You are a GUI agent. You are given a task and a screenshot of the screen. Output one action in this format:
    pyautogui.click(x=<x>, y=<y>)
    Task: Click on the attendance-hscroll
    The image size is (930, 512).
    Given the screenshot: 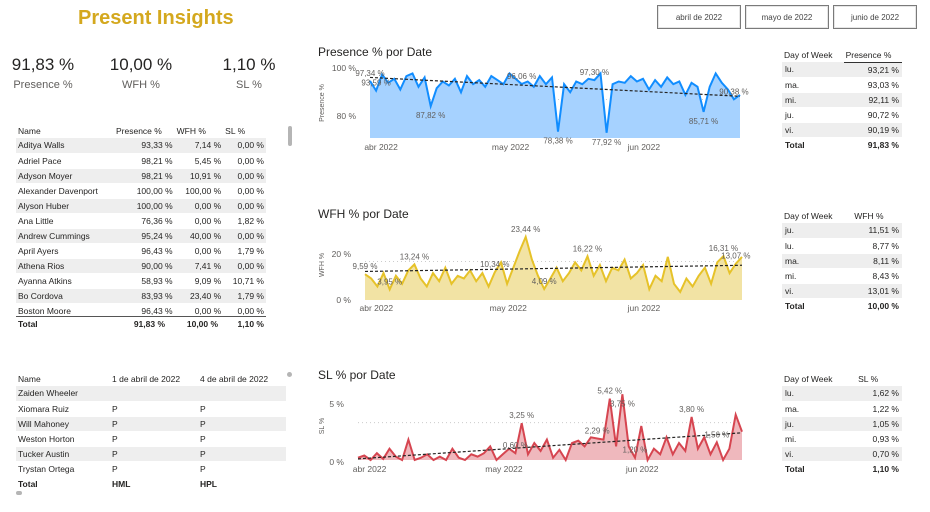 What is the action you would take?
    pyautogui.click(x=19, y=493)
    